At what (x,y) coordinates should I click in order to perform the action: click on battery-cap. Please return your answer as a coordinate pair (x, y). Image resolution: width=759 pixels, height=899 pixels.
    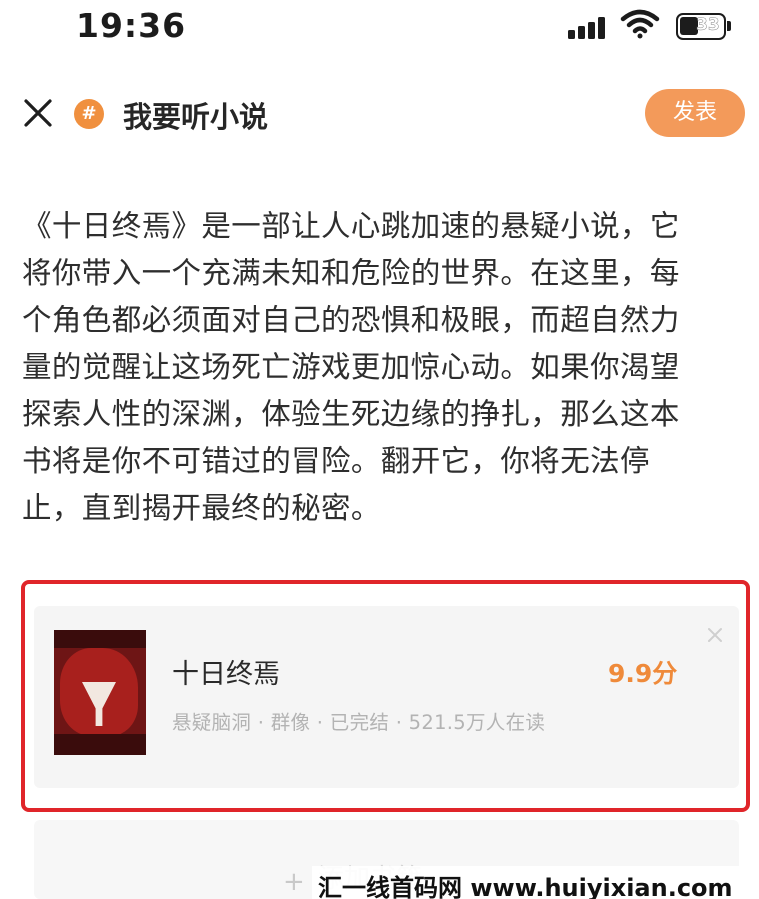
    Looking at the image, I should click on (729, 26).